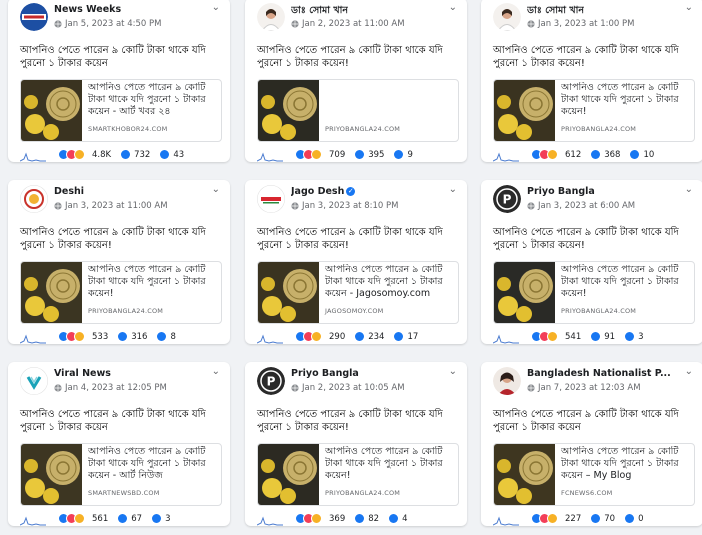 The height and width of the screenshot is (535, 702). I want to click on reactions-count: 290, so click(337, 337).